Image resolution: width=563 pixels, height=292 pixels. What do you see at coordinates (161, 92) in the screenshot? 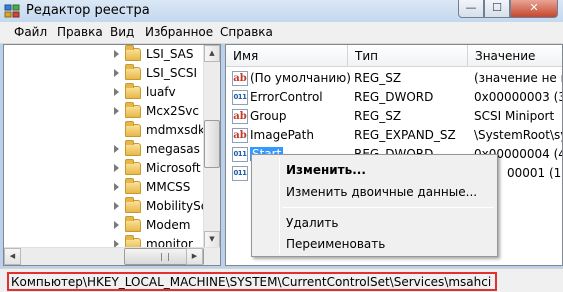
I see `tree-item-label: luafv` at bounding box center [161, 92].